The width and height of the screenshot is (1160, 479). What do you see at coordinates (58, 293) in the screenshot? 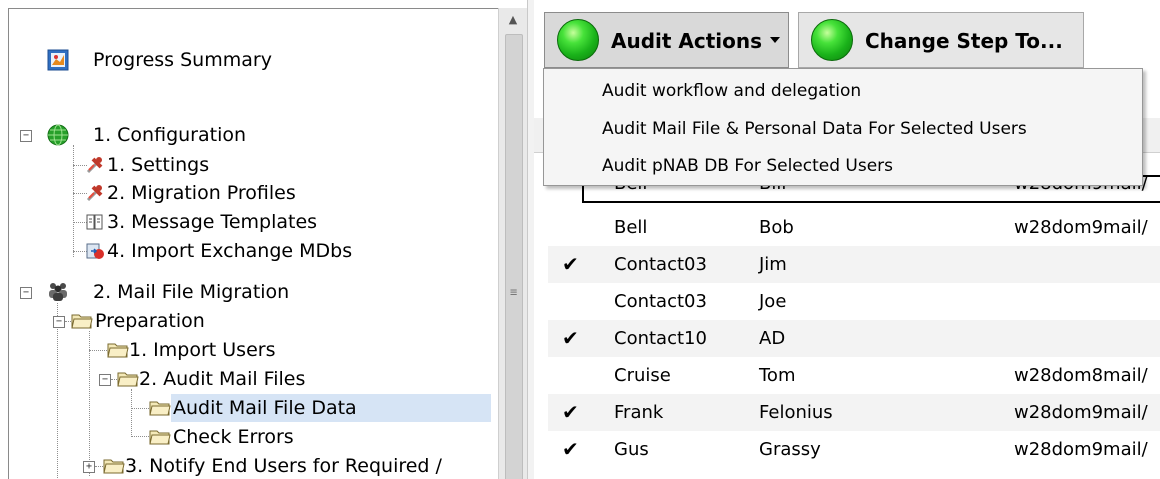
I see `users-group-icon` at bounding box center [58, 293].